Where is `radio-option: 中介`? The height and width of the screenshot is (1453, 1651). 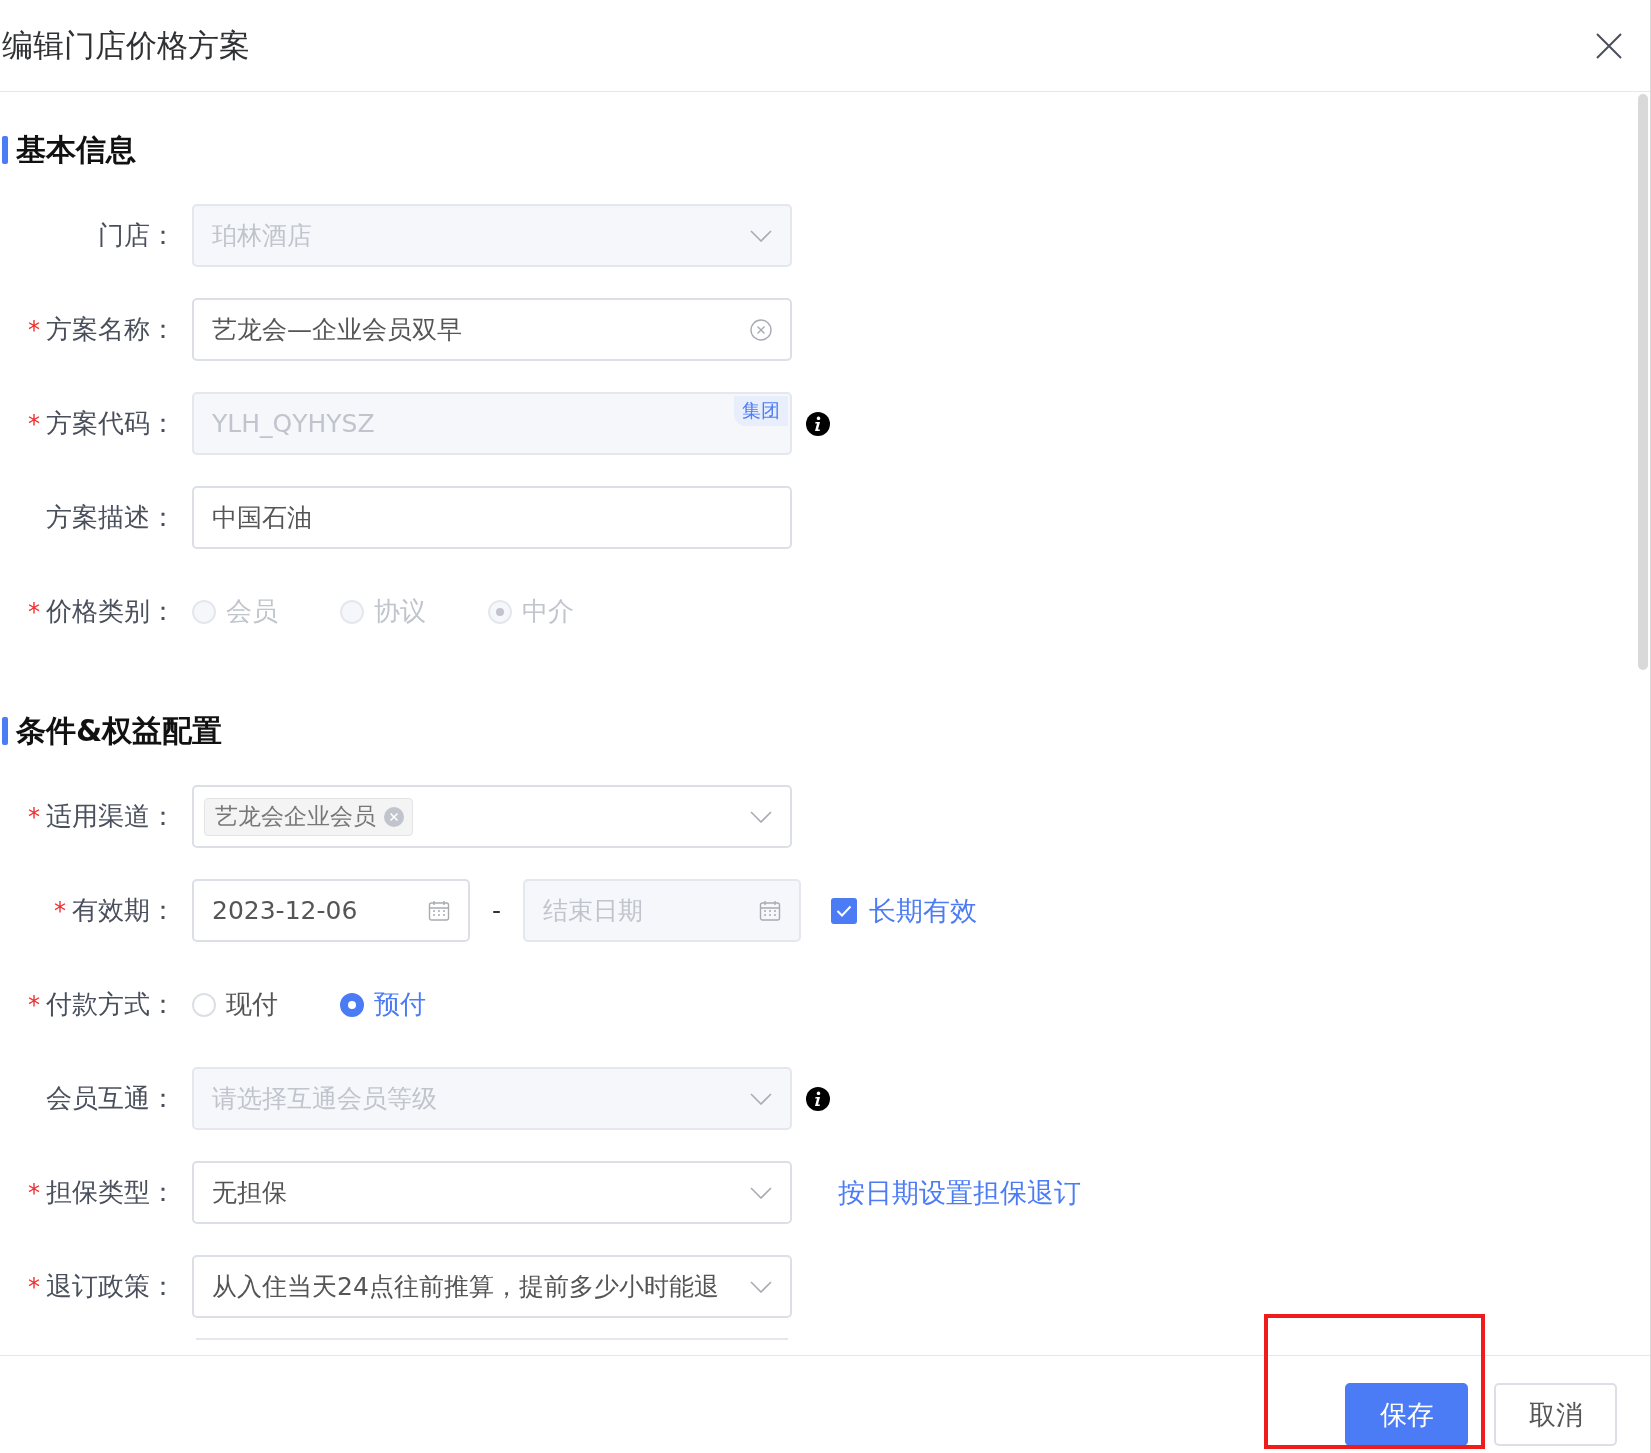 radio-option: 中介 is located at coordinates (531, 611).